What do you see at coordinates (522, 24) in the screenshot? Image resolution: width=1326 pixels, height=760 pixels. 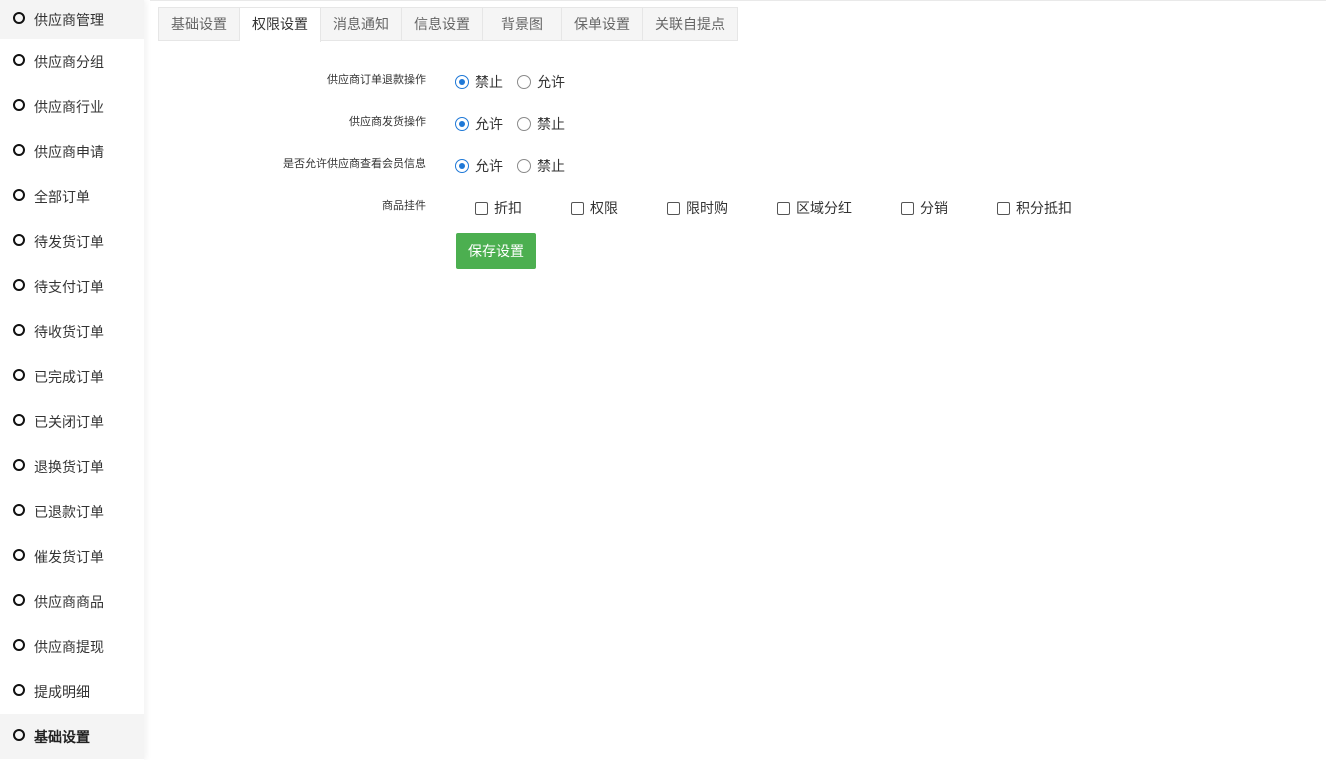 I see `tab-background-image: 背景图` at bounding box center [522, 24].